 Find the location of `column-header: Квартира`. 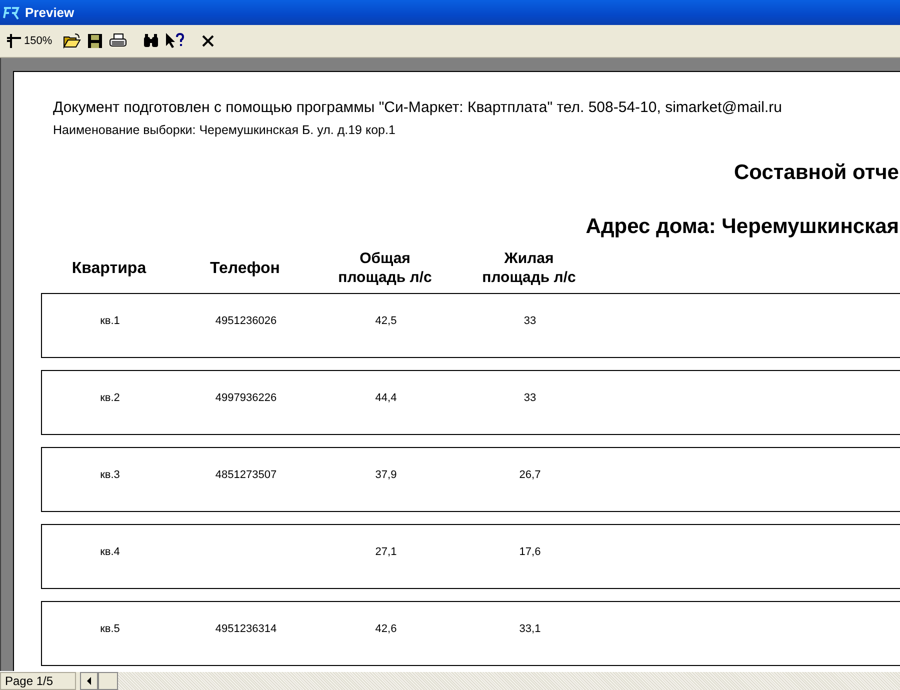

column-header: Квартира is located at coordinates (109, 268).